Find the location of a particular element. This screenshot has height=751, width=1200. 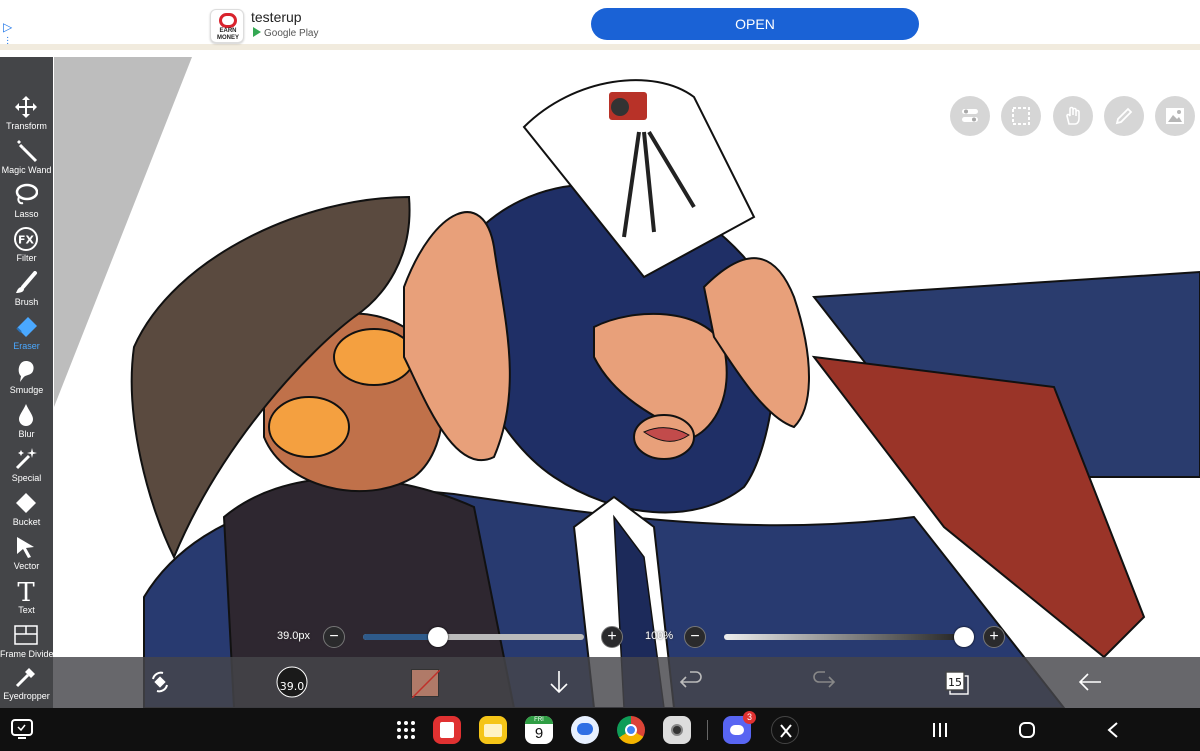

ad-app-icon: EARN MONEY is located at coordinates (227, 26).